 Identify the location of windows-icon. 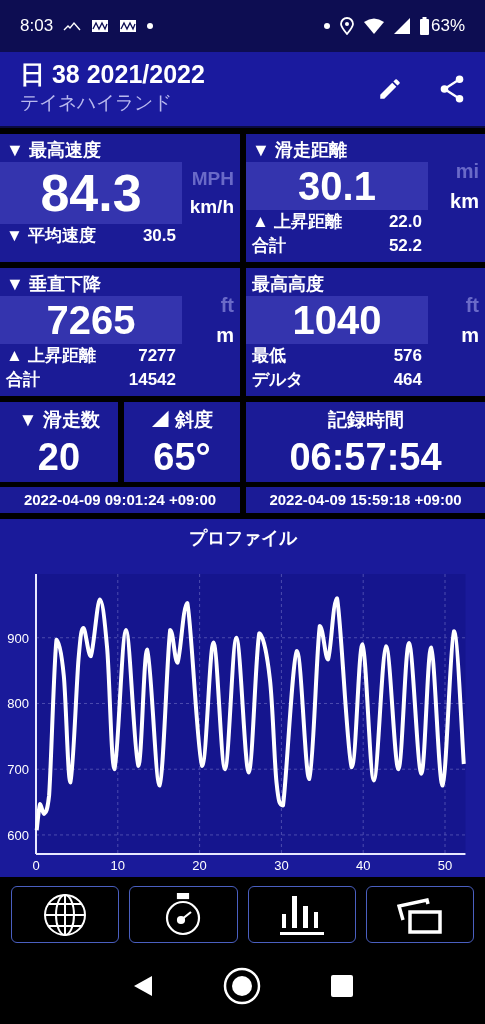
(419, 914).